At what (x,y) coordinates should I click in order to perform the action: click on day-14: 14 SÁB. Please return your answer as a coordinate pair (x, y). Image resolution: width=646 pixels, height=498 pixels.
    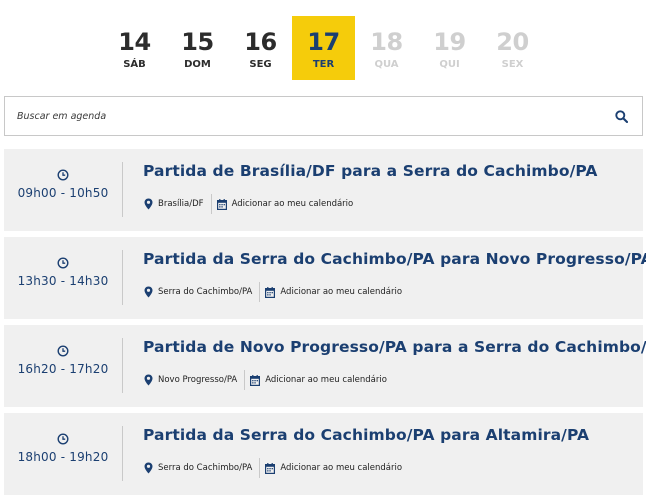
    Looking at the image, I should click on (134, 48).